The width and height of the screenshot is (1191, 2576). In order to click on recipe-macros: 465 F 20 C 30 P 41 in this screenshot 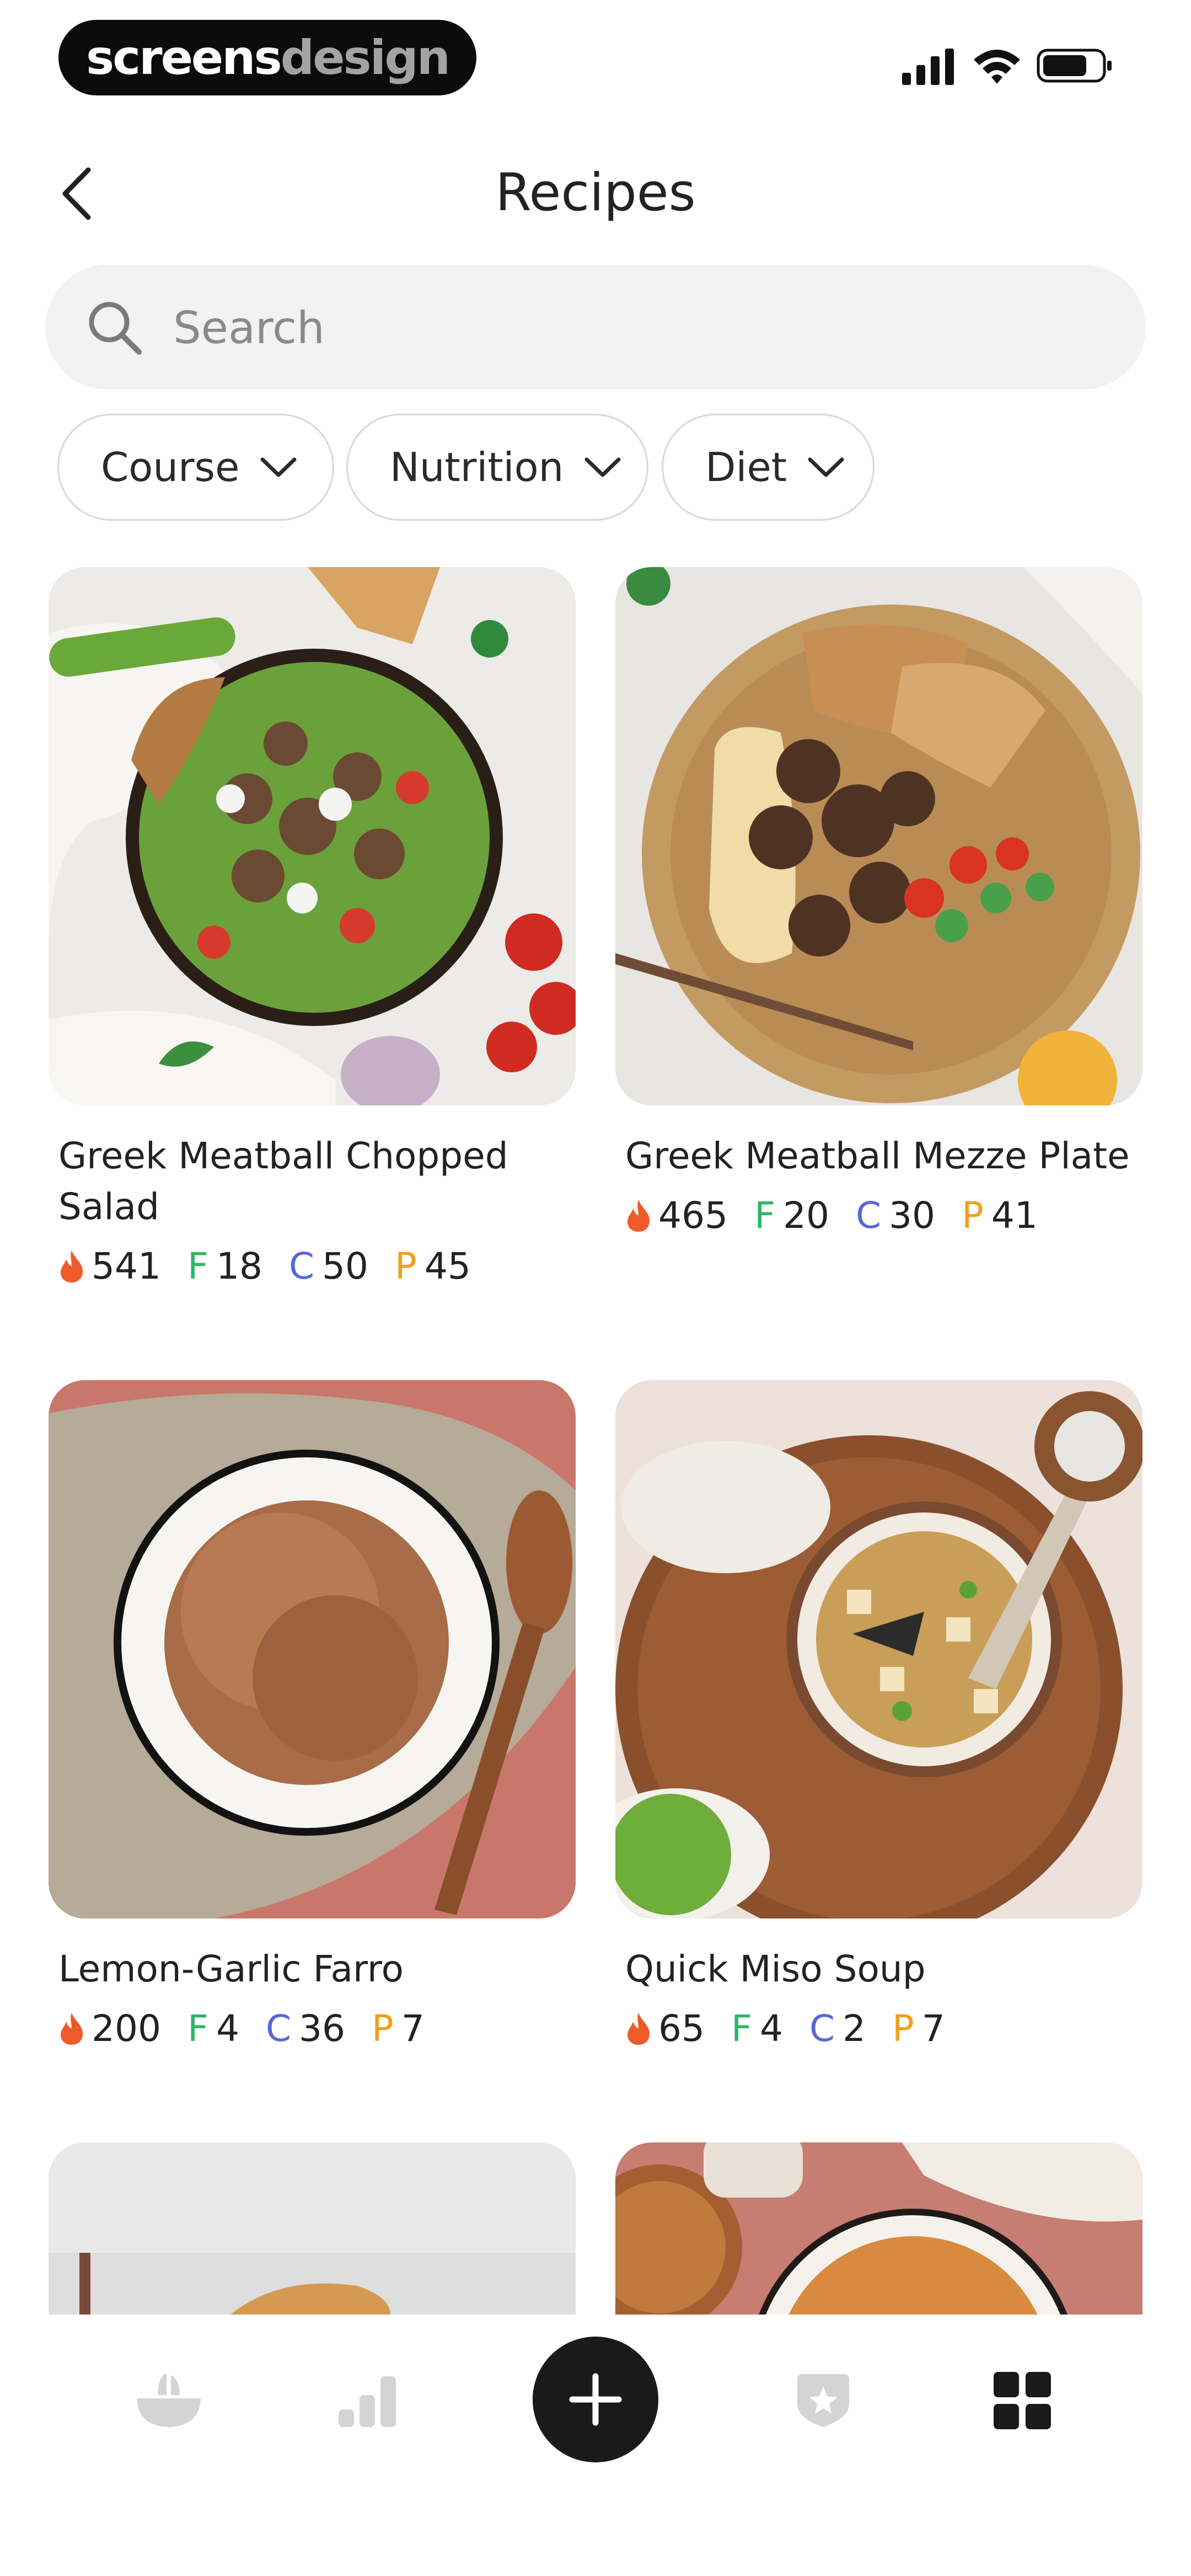, I will do `click(883, 1215)`.